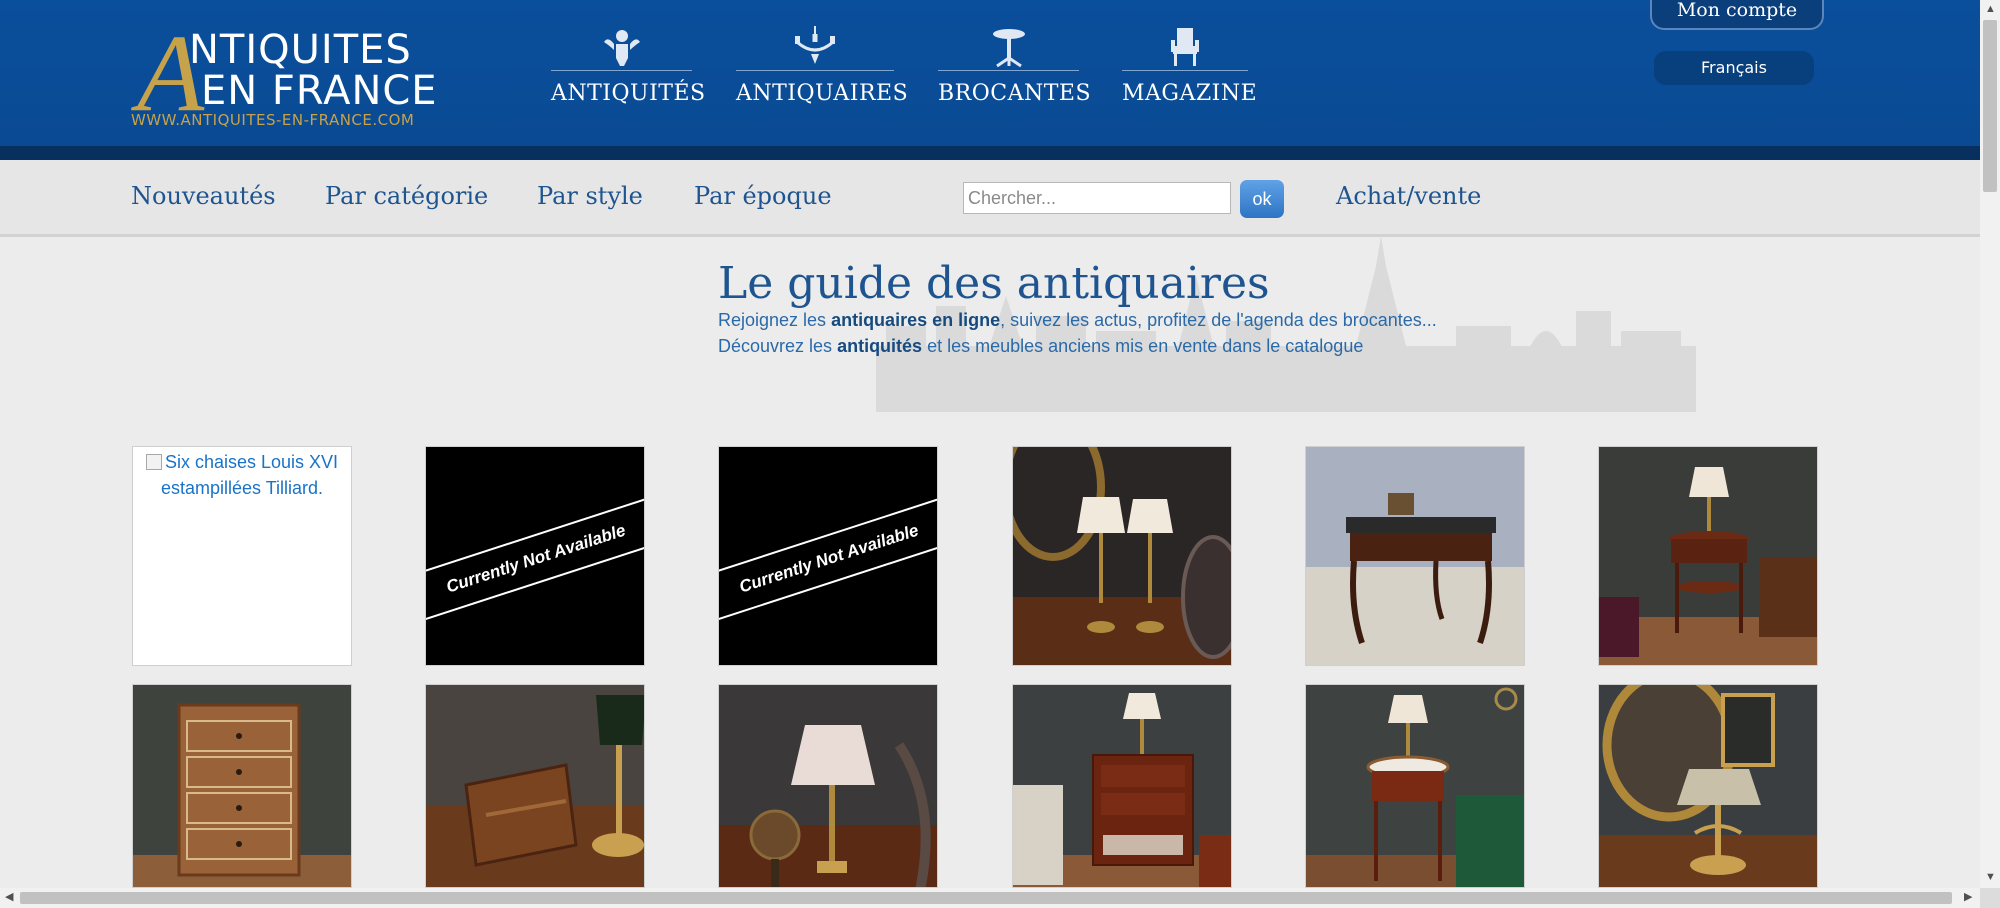  Describe the element at coordinates (916, 320) in the screenshot. I see `hero-line-1-bold: antiquaires en ligne` at that location.